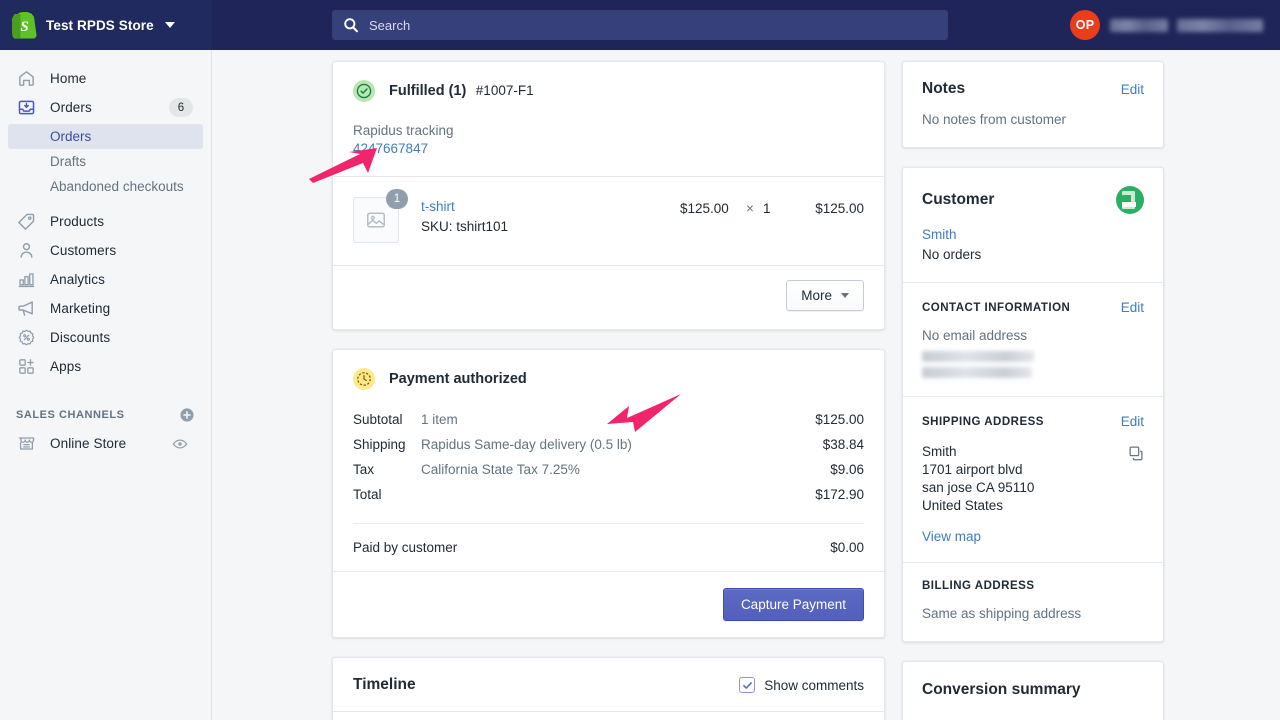  Describe the element at coordinates (66, 366) in the screenshot. I see `sidebar-item-label: Apps` at that location.